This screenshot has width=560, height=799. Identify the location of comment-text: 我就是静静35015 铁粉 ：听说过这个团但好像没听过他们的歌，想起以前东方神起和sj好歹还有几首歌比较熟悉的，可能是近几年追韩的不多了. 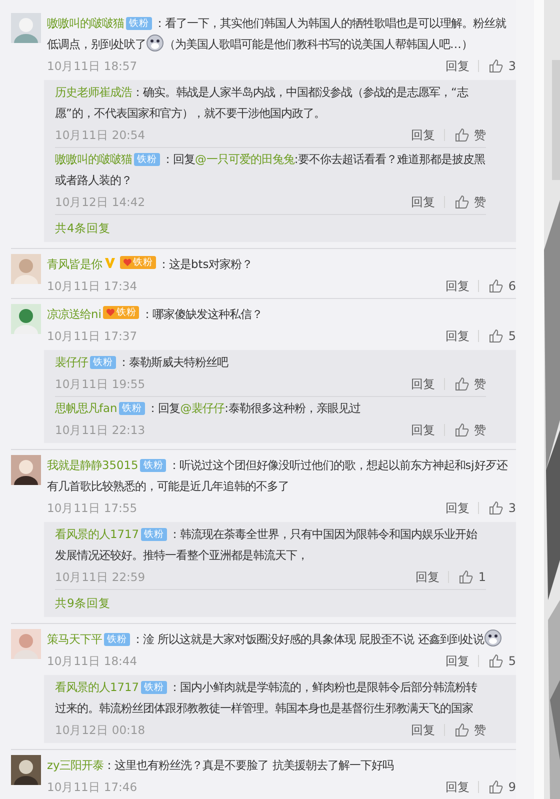
(278, 476).